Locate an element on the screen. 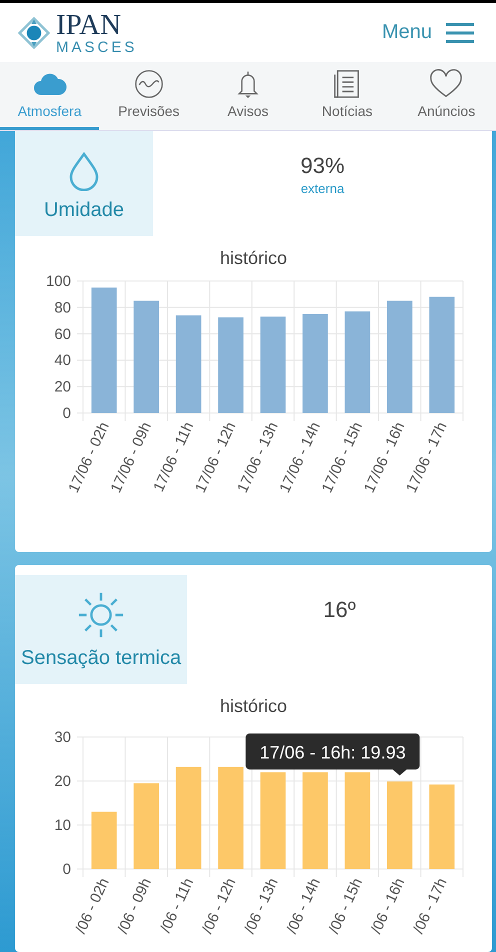  sensor-tile: Sensação termica is located at coordinates (101, 629).